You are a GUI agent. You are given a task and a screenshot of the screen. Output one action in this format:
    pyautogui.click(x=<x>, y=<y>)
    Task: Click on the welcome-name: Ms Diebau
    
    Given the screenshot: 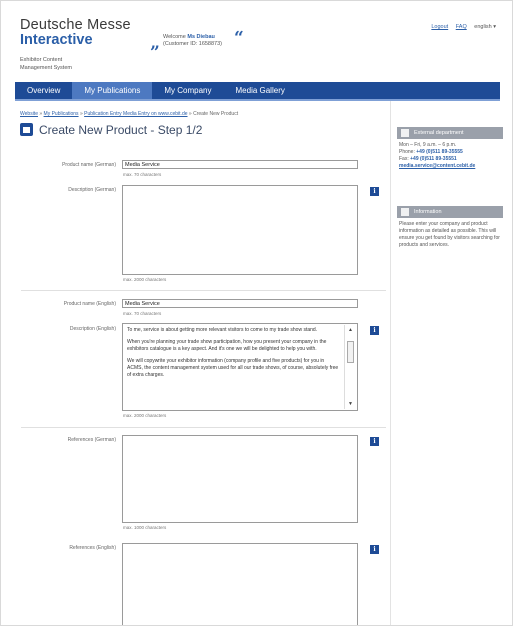 What is the action you would take?
    pyautogui.click(x=201, y=37)
    